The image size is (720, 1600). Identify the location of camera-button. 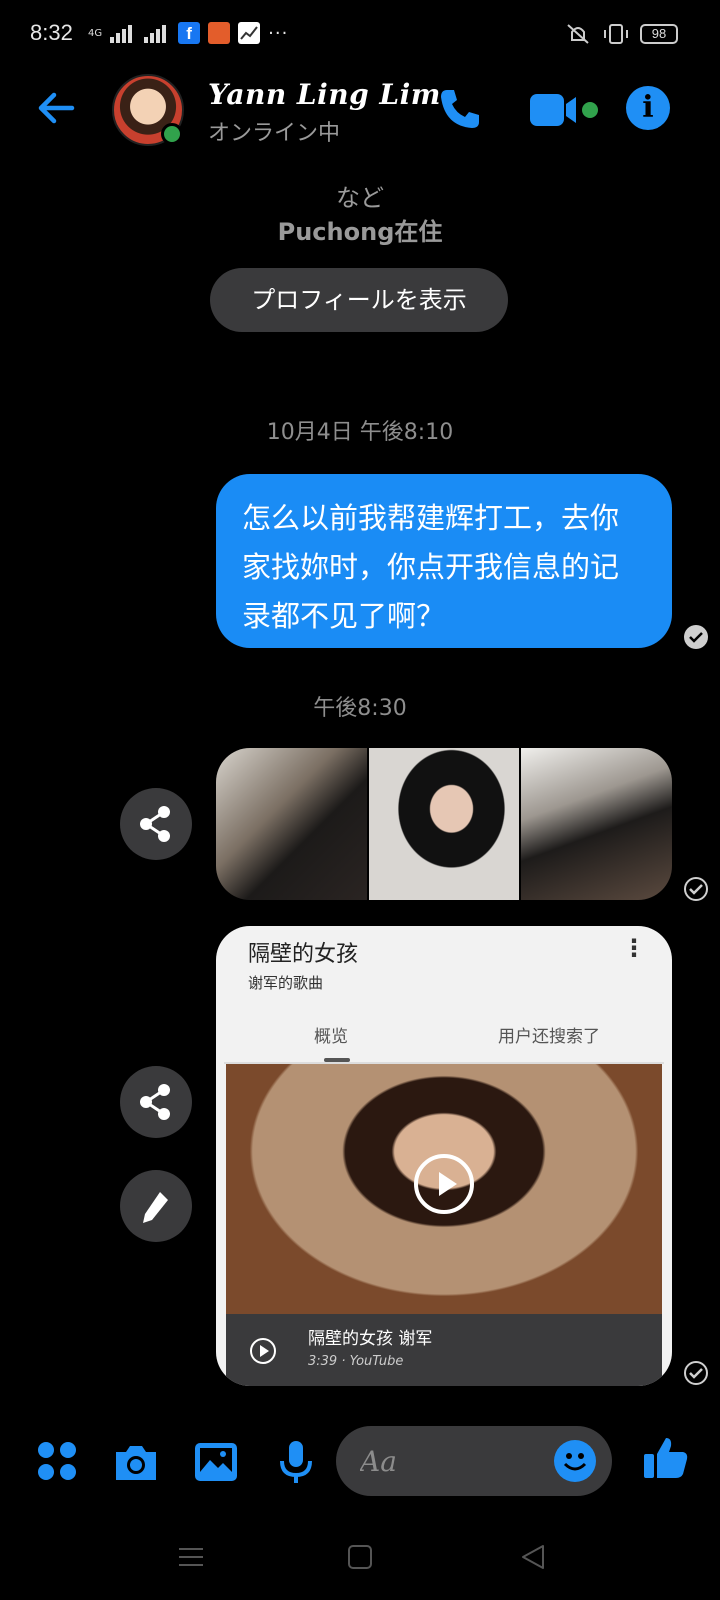
(136, 1462).